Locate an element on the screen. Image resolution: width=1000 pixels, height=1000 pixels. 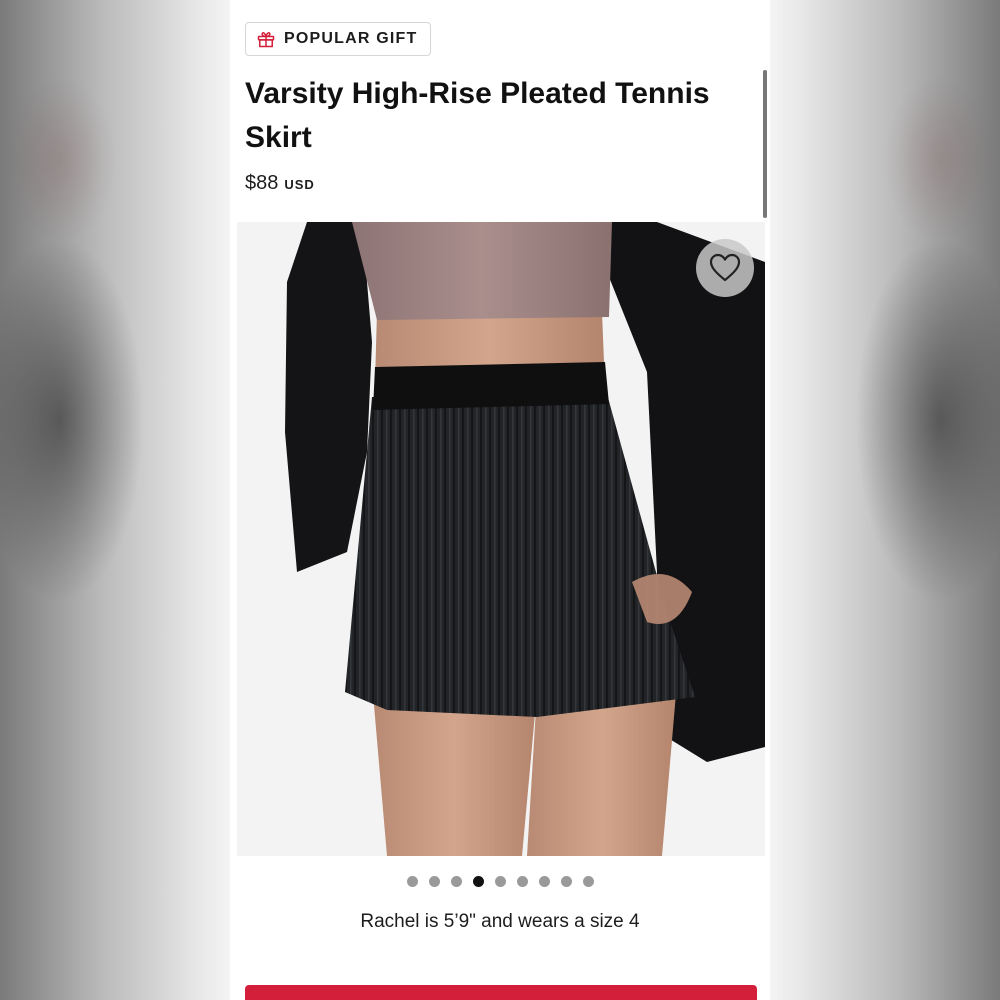
price-currency: USD is located at coordinates (299, 184).